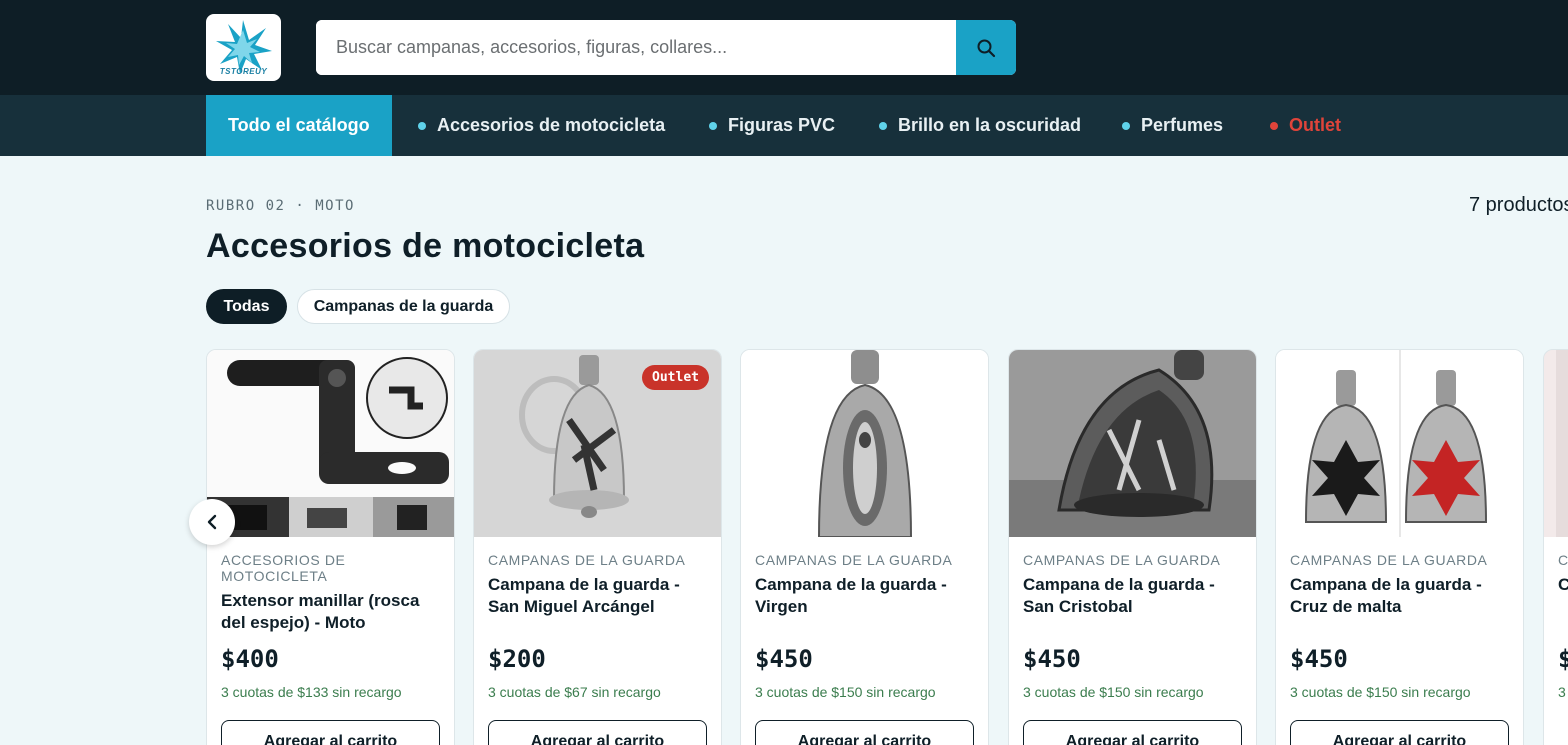 Image resolution: width=1568 pixels, height=745 pixels. What do you see at coordinates (243, 71) in the screenshot?
I see `logo-text: TSTOREUY` at bounding box center [243, 71].